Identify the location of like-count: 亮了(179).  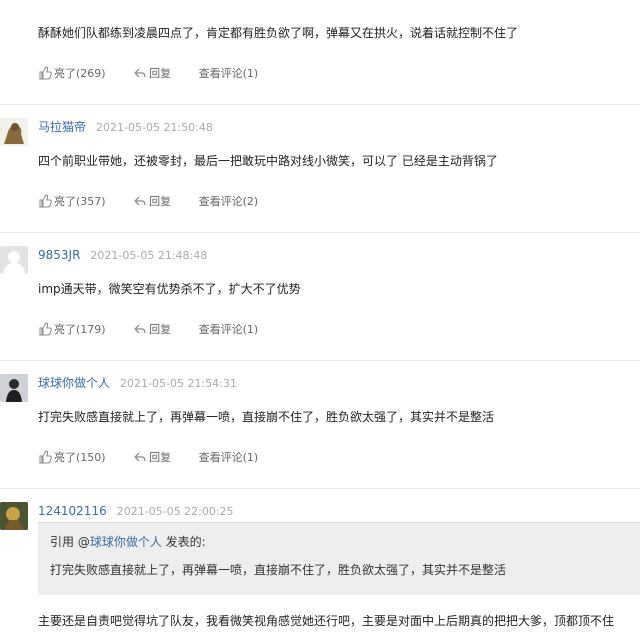
(80, 329).